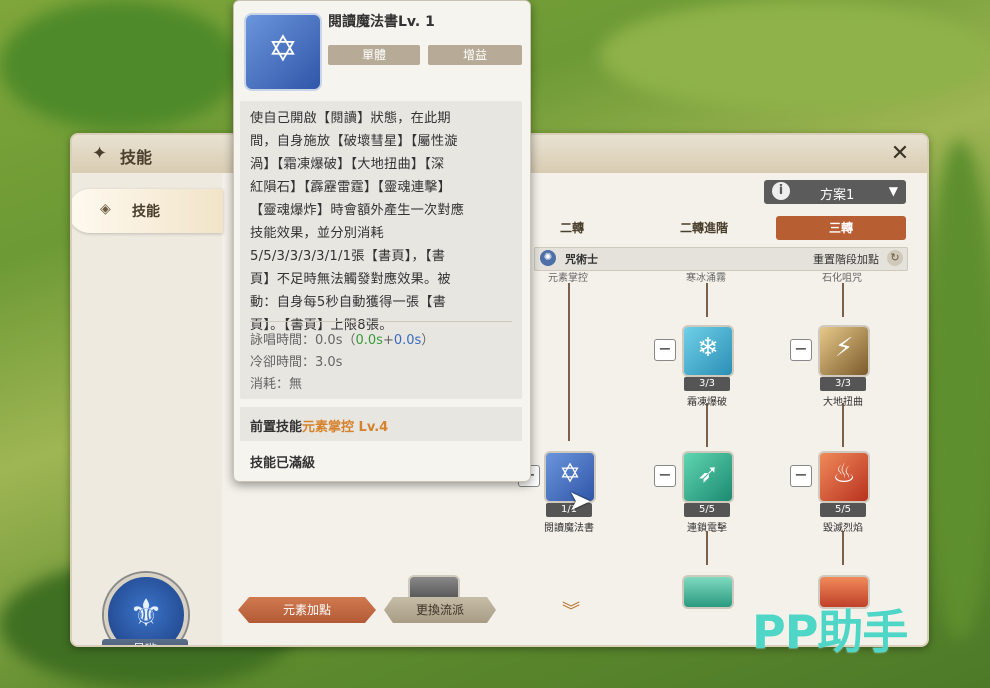  Describe the element at coordinates (580, 500) in the screenshot. I see `pointer-cursor-icon: ➤` at that location.